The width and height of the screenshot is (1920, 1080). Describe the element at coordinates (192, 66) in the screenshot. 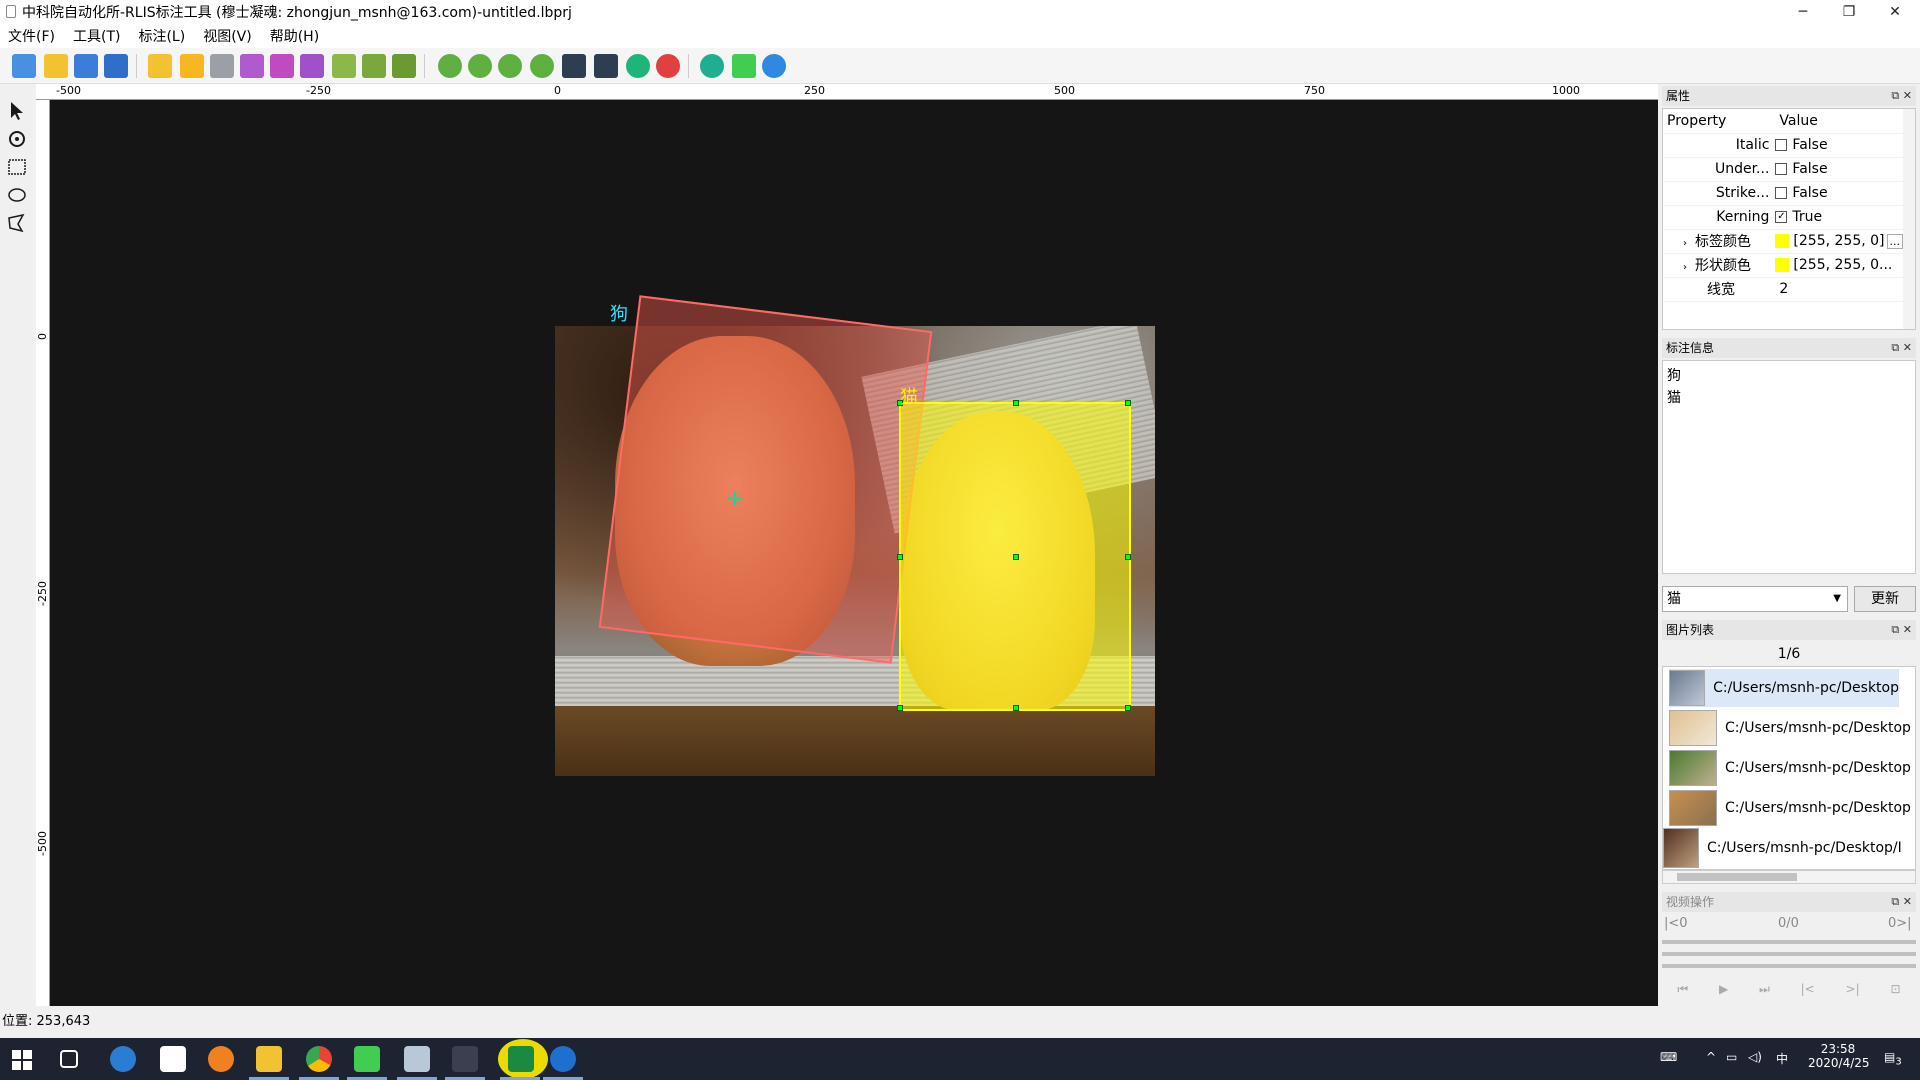

I see `add-folder-icon` at that location.